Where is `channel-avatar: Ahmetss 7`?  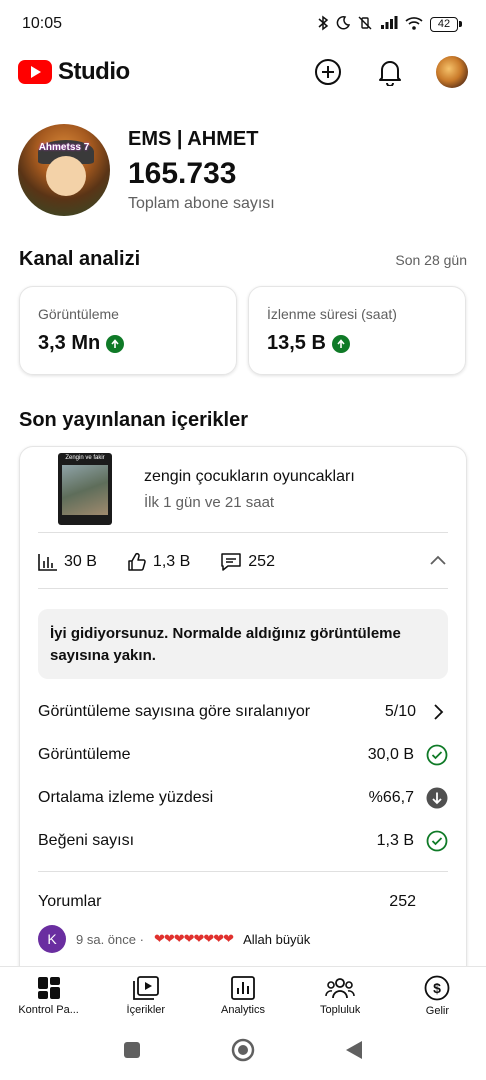
channel-avatar: Ahmetss 7 is located at coordinates (64, 170).